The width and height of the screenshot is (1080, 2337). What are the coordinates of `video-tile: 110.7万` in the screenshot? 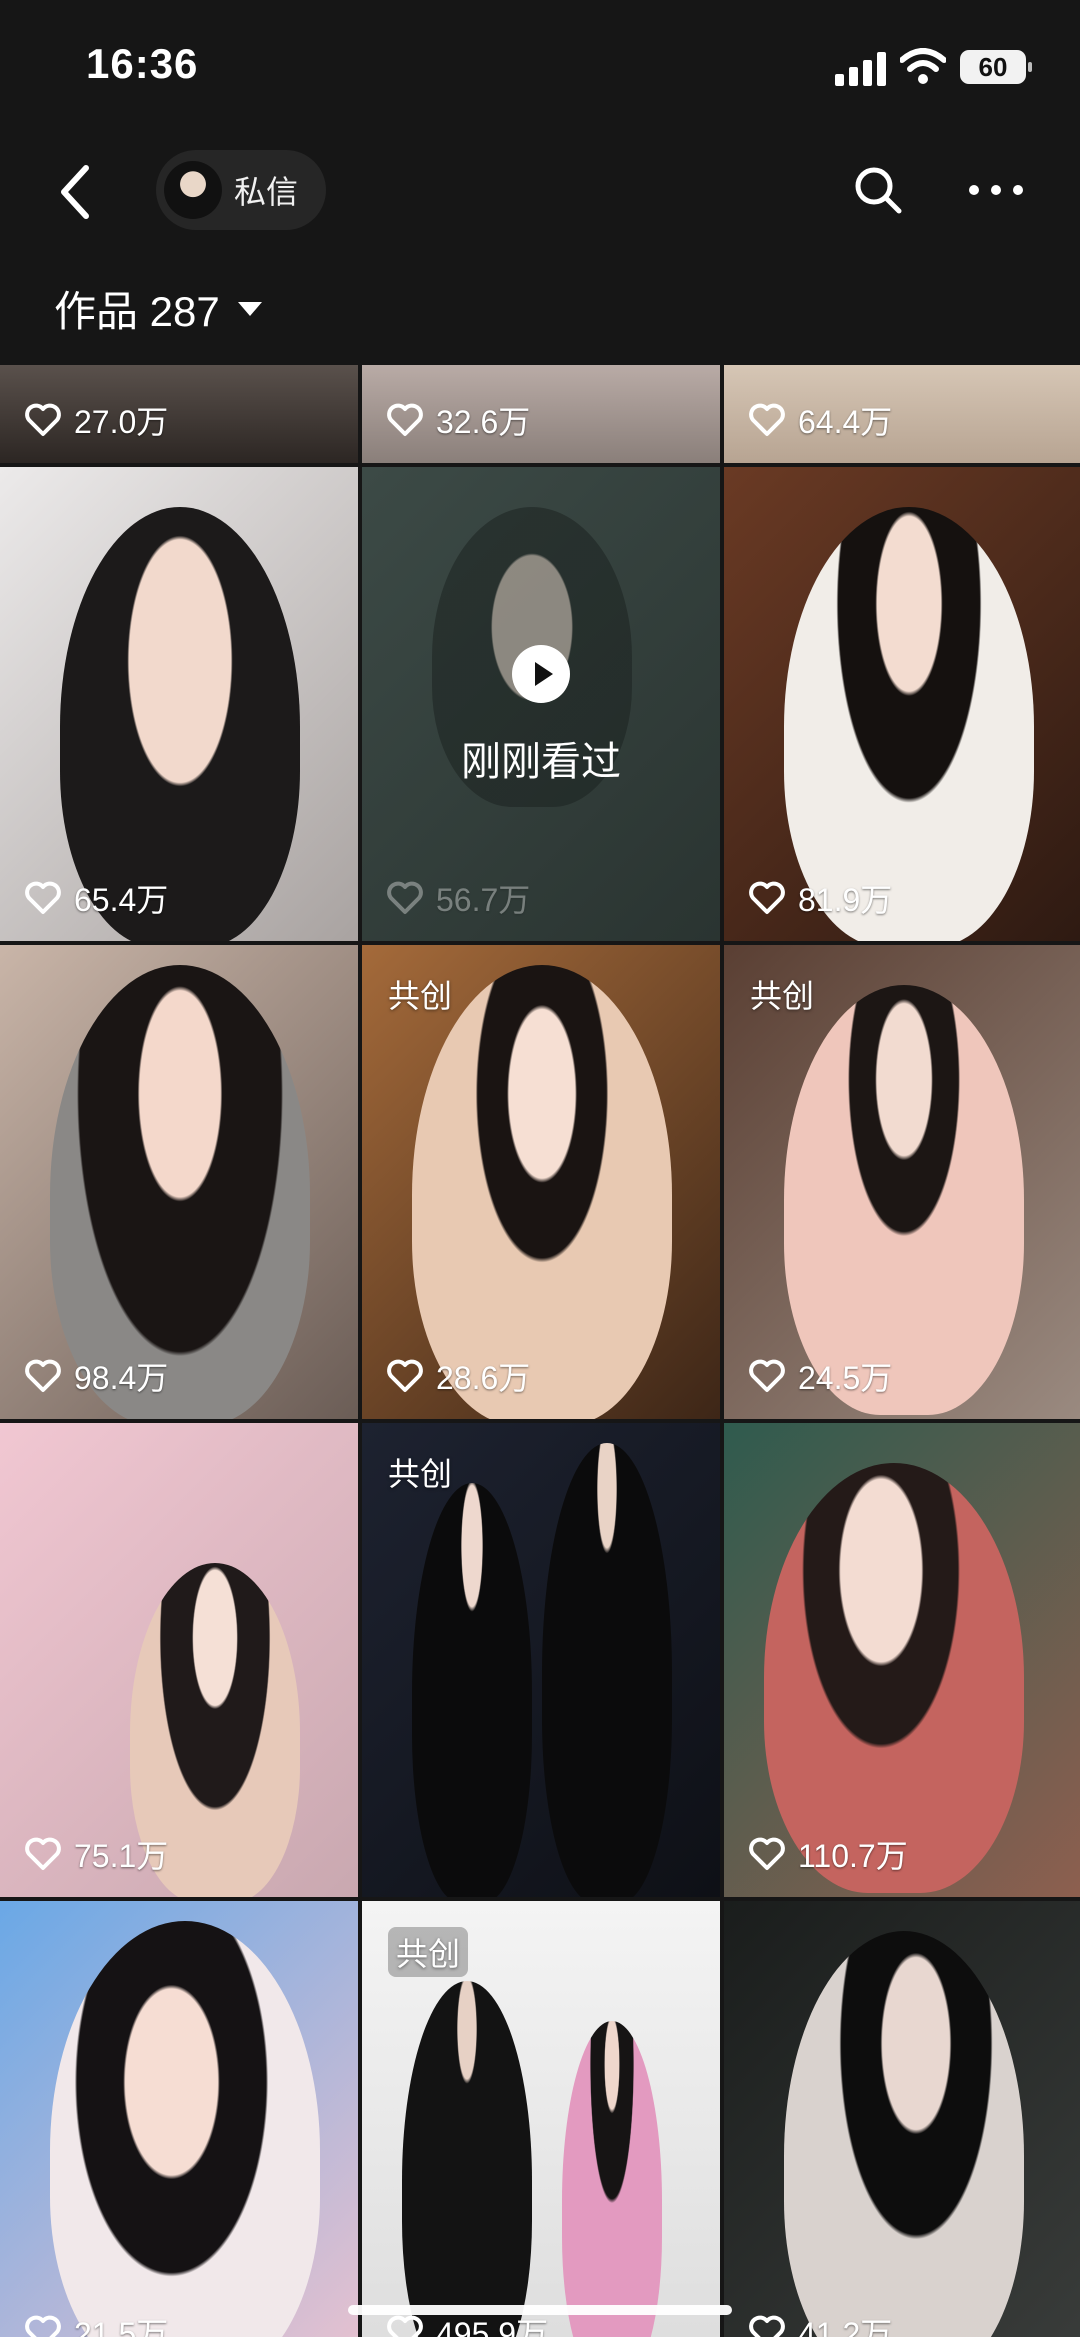 It's located at (902, 1660).